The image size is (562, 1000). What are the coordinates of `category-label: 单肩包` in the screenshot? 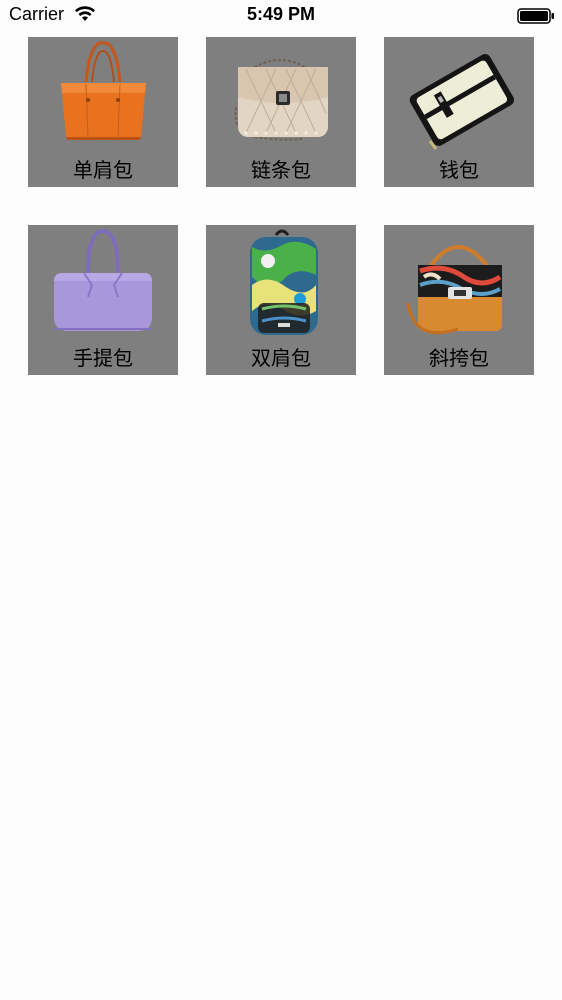 It's located at (103, 170).